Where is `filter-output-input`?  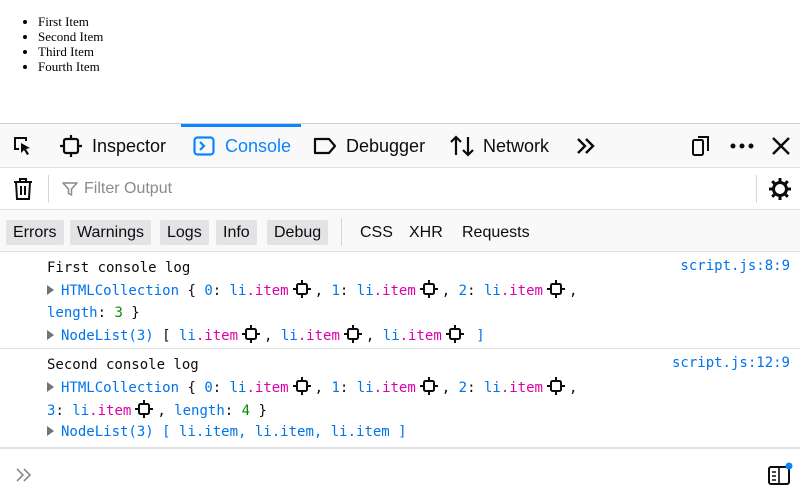 filter-output-input is located at coordinates (400, 189).